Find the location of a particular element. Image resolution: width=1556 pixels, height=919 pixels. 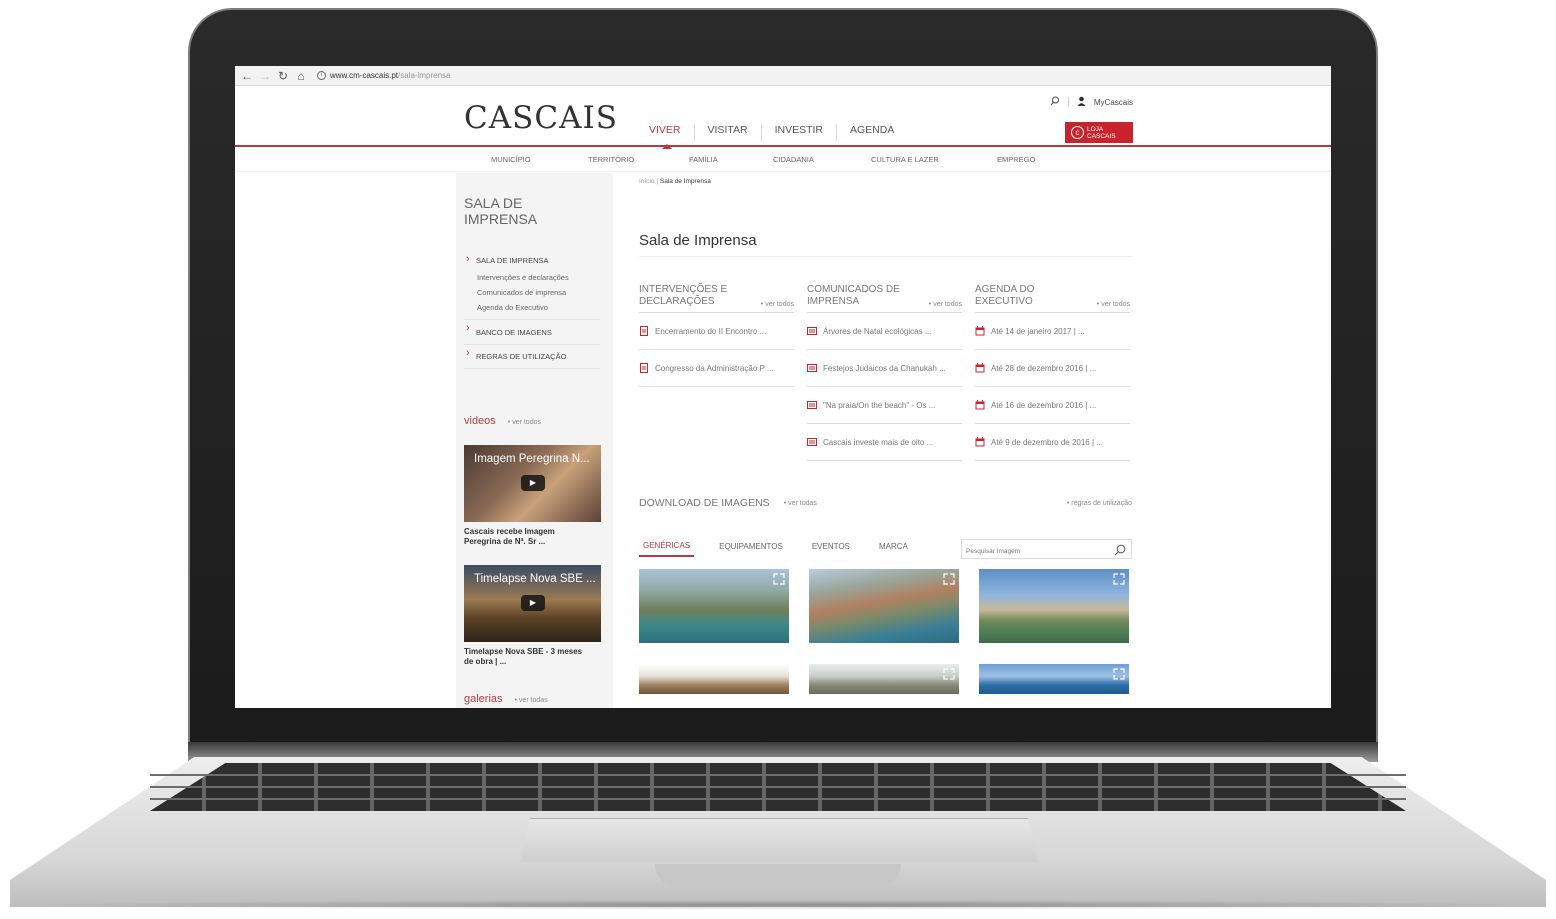

subnav-municipio: MUNICÍPIO is located at coordinates (539, 159).